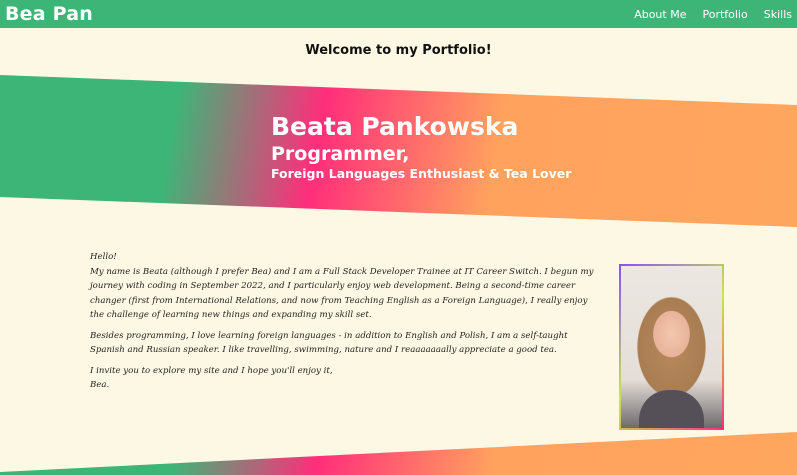  What do you see at coordinates (395, 126) in the screenshot?
I see `hero-name: Beata Pankowska` at bounding box center [395, 126].